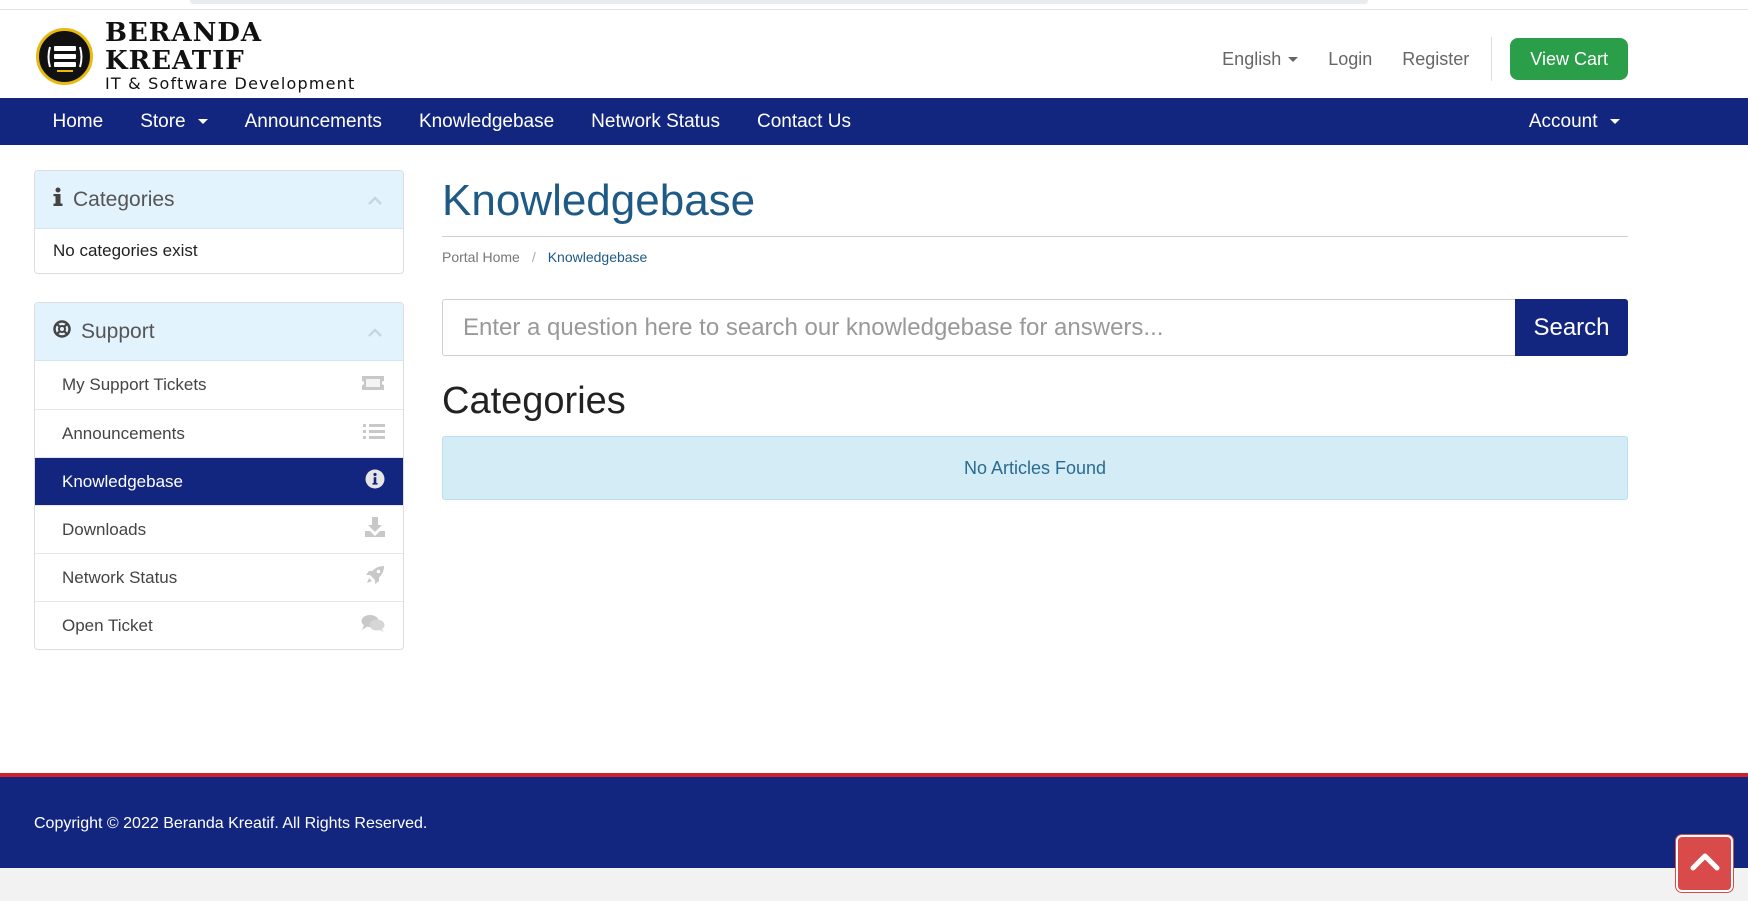  What do you see at coordinates (599, 200) in the screenshot?
I see `page-title: Knowledgebase` at bounding box center [599, 200].